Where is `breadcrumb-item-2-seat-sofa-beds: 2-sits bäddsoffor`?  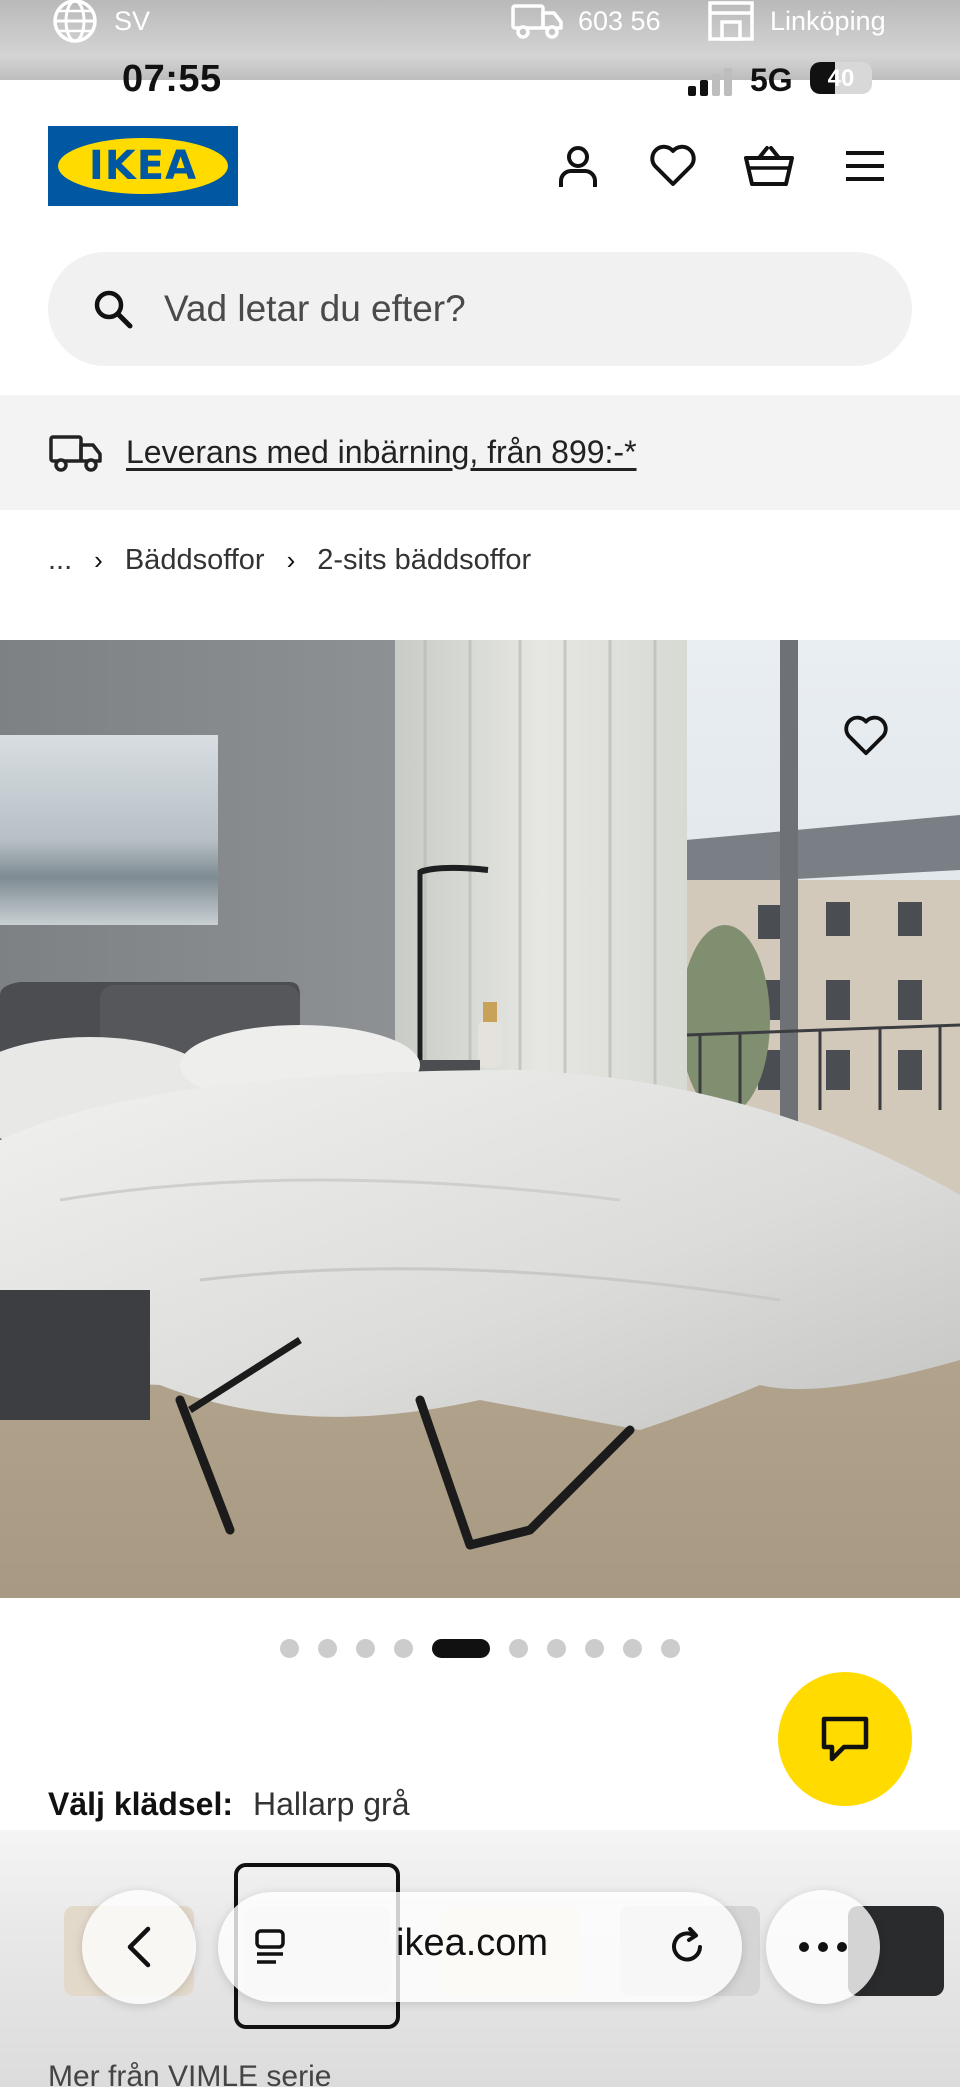
breadcrumb-item-2-seat-sofa-beds: 2-sits bäddsoffor is located at coordinates (424, 560).